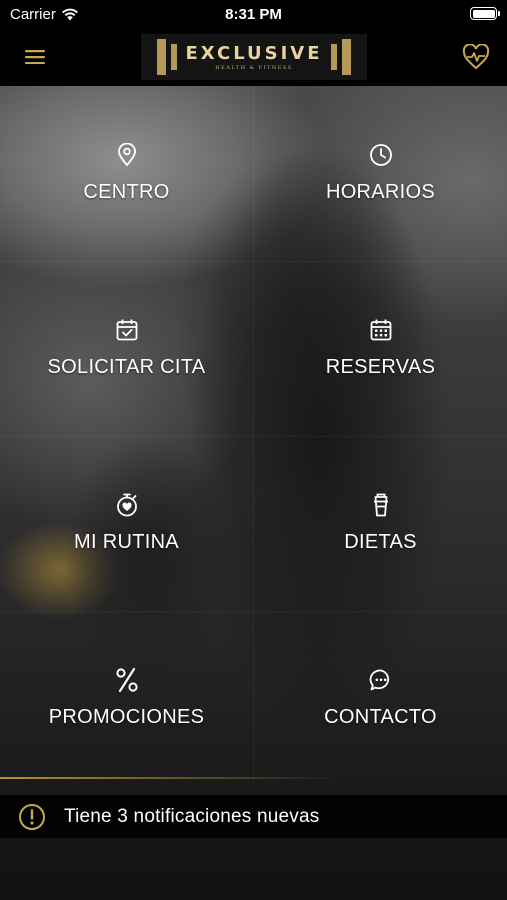 This screenshot has height=900, width=507. Describe the element at coordinates (485, 13) in the screenshot. I see `battery-icon` at that location.